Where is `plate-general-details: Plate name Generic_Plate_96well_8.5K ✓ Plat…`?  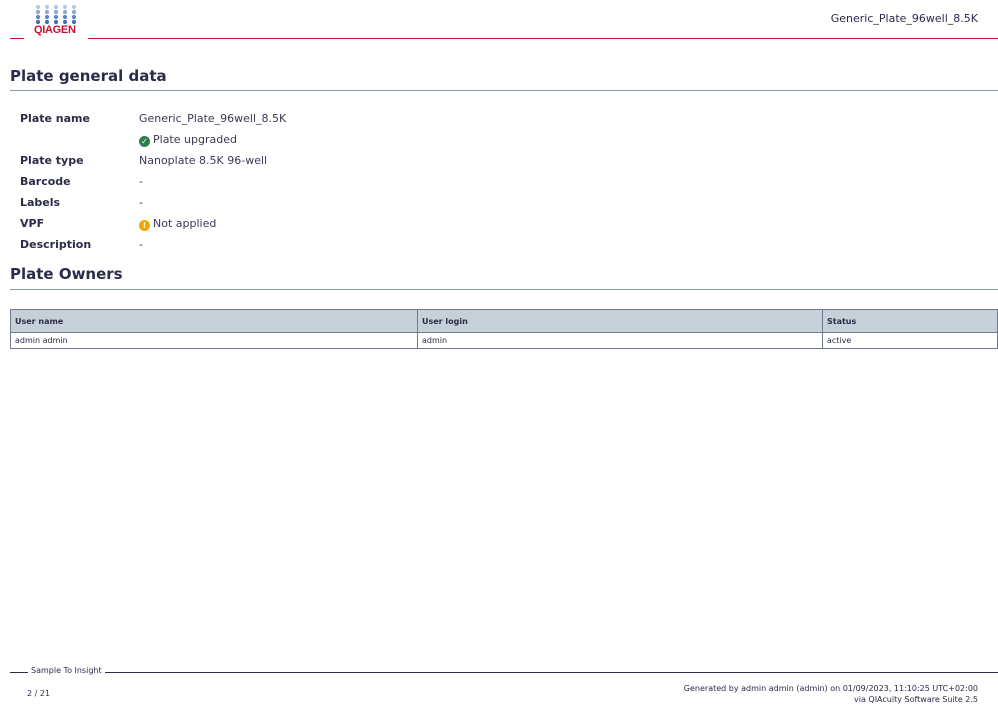
plate-general-details: Plate name Generic_Plate_96well_8.5K ✓ Plat… is located at coordinates (220, 183).